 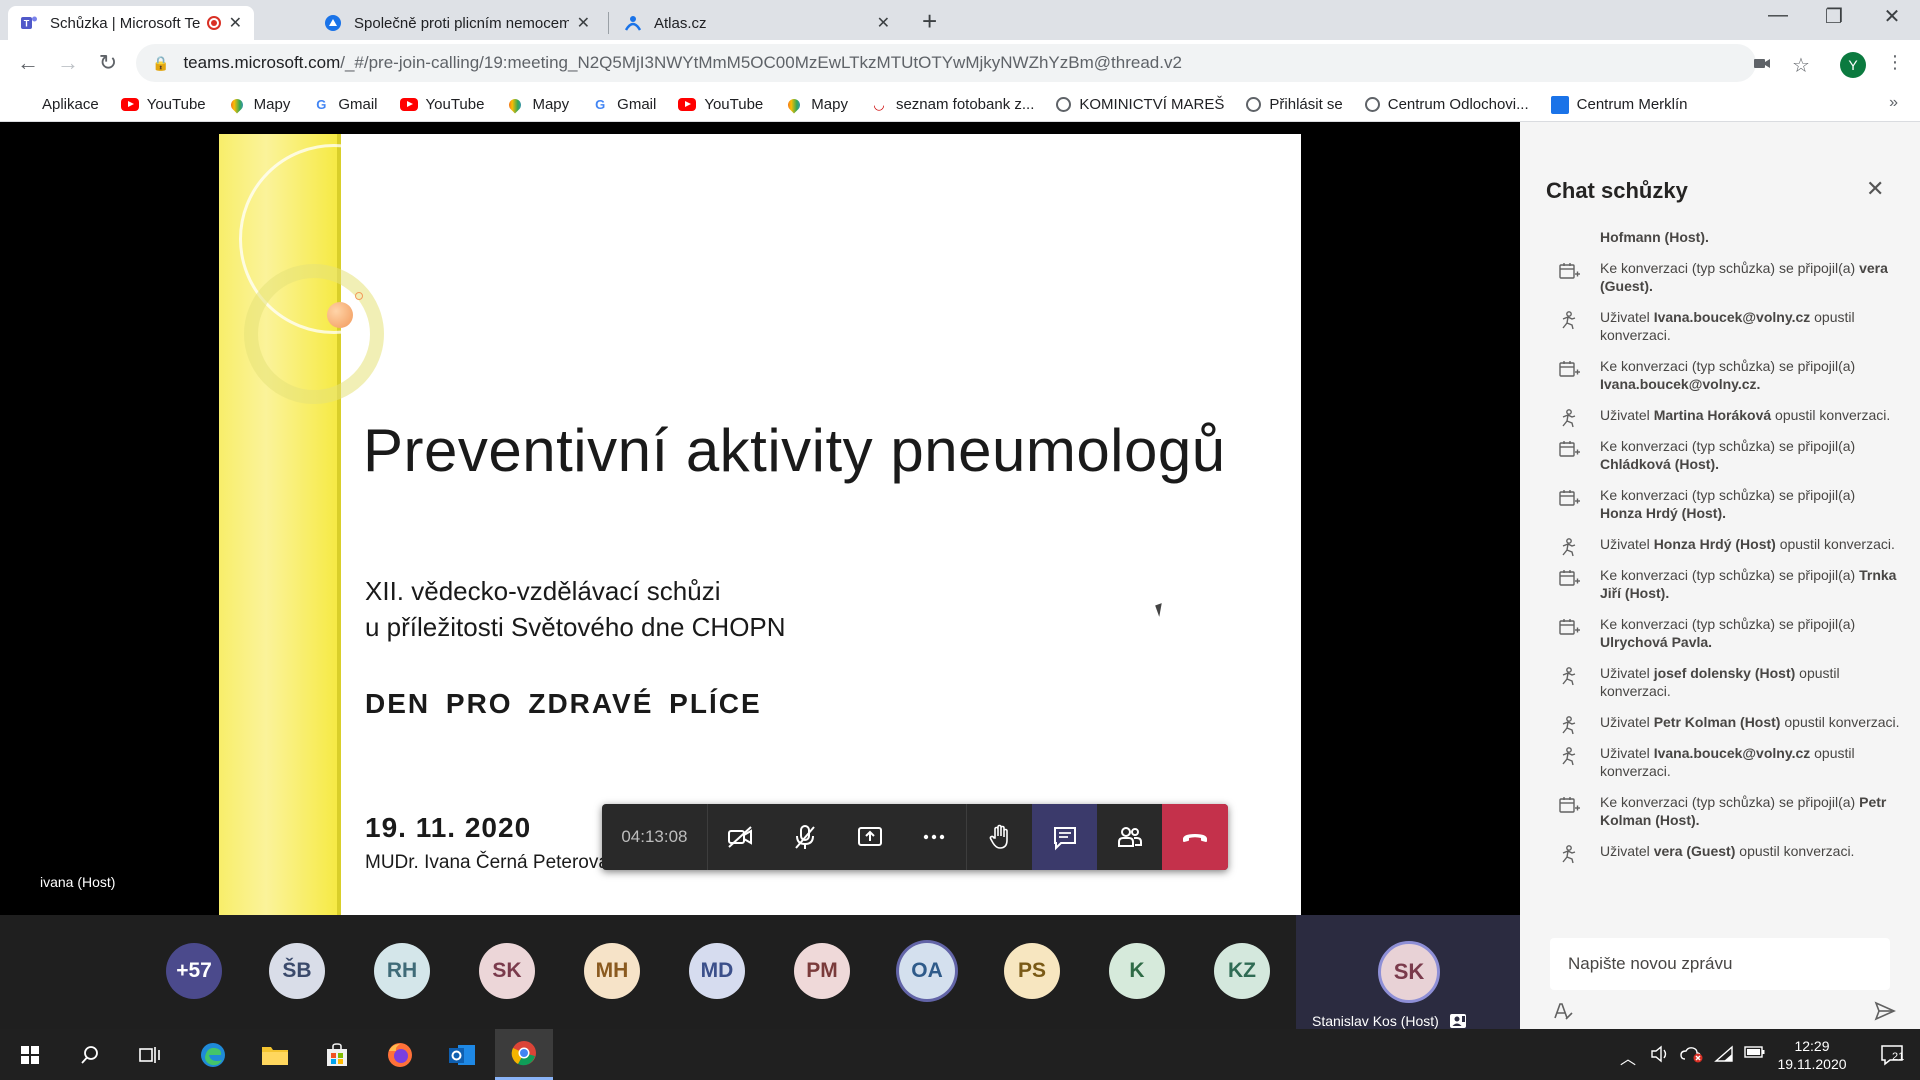 I want to click on file-explorer-button, so click(x=275, y=1054).